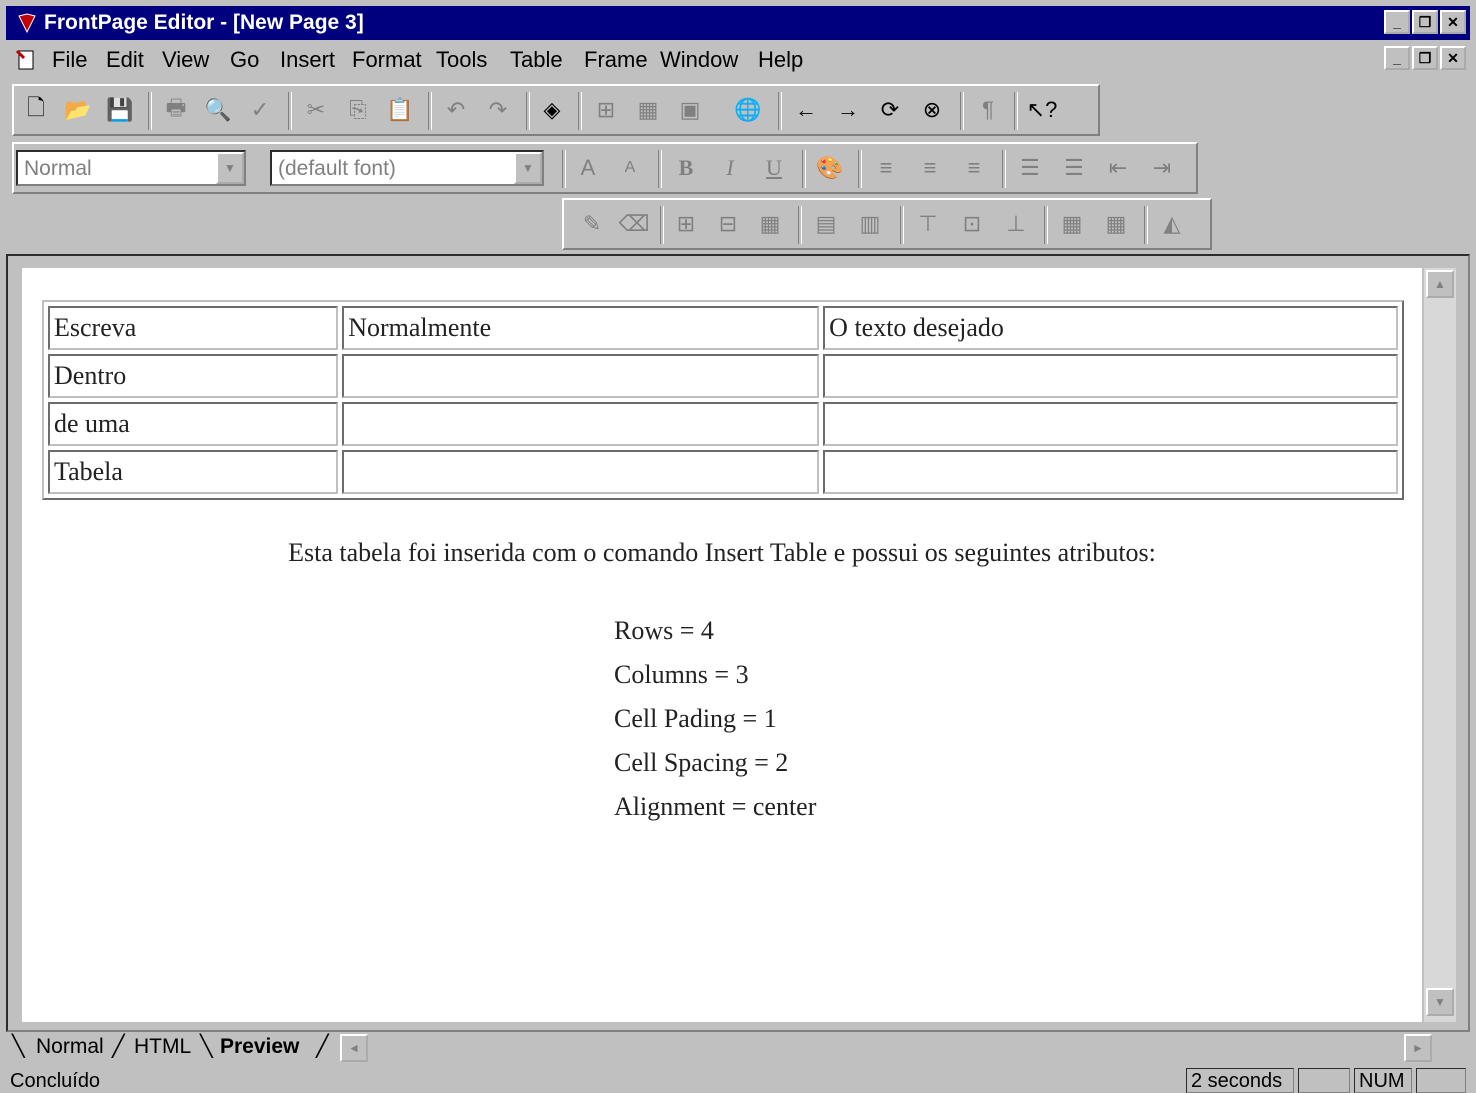  What do you see at coordinates (1118, 168) in the screenshot?
I see `decrease-indent-icon: ⇤` at bounding box center [1118, 168].